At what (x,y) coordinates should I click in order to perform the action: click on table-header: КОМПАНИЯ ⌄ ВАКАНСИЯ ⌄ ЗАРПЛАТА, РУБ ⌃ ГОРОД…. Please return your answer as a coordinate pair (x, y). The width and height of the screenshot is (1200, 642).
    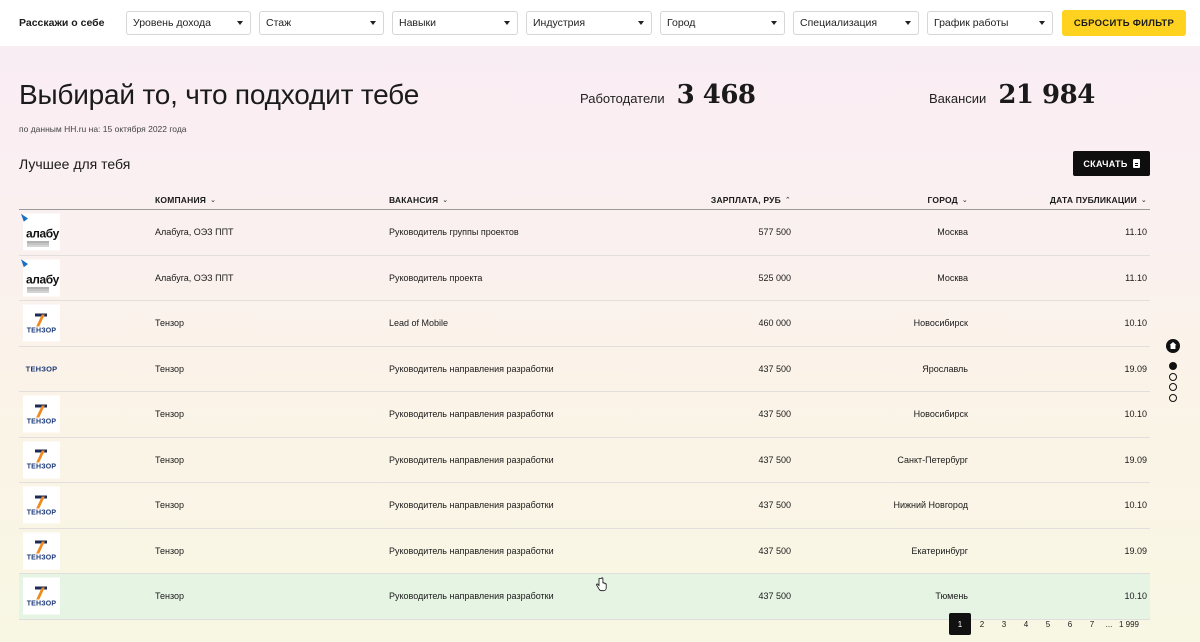
    Looking at the image, I should click on (584, 199).